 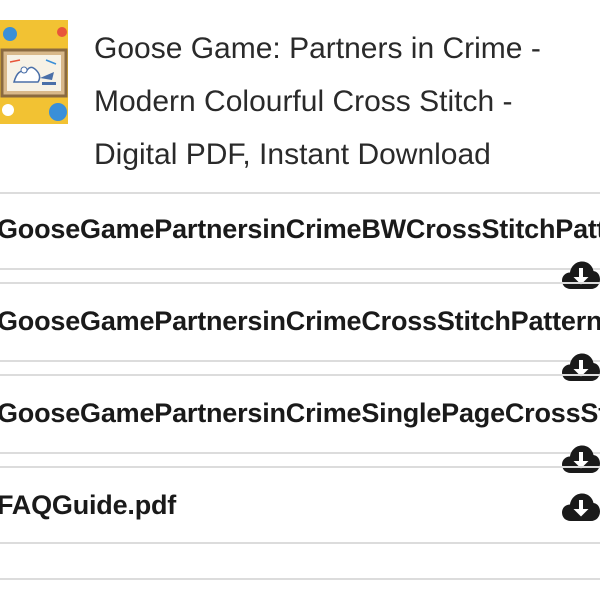 I want to click on product-title-line-1: Goose Game: Partners in Crime -, so click(x=317, y=48).